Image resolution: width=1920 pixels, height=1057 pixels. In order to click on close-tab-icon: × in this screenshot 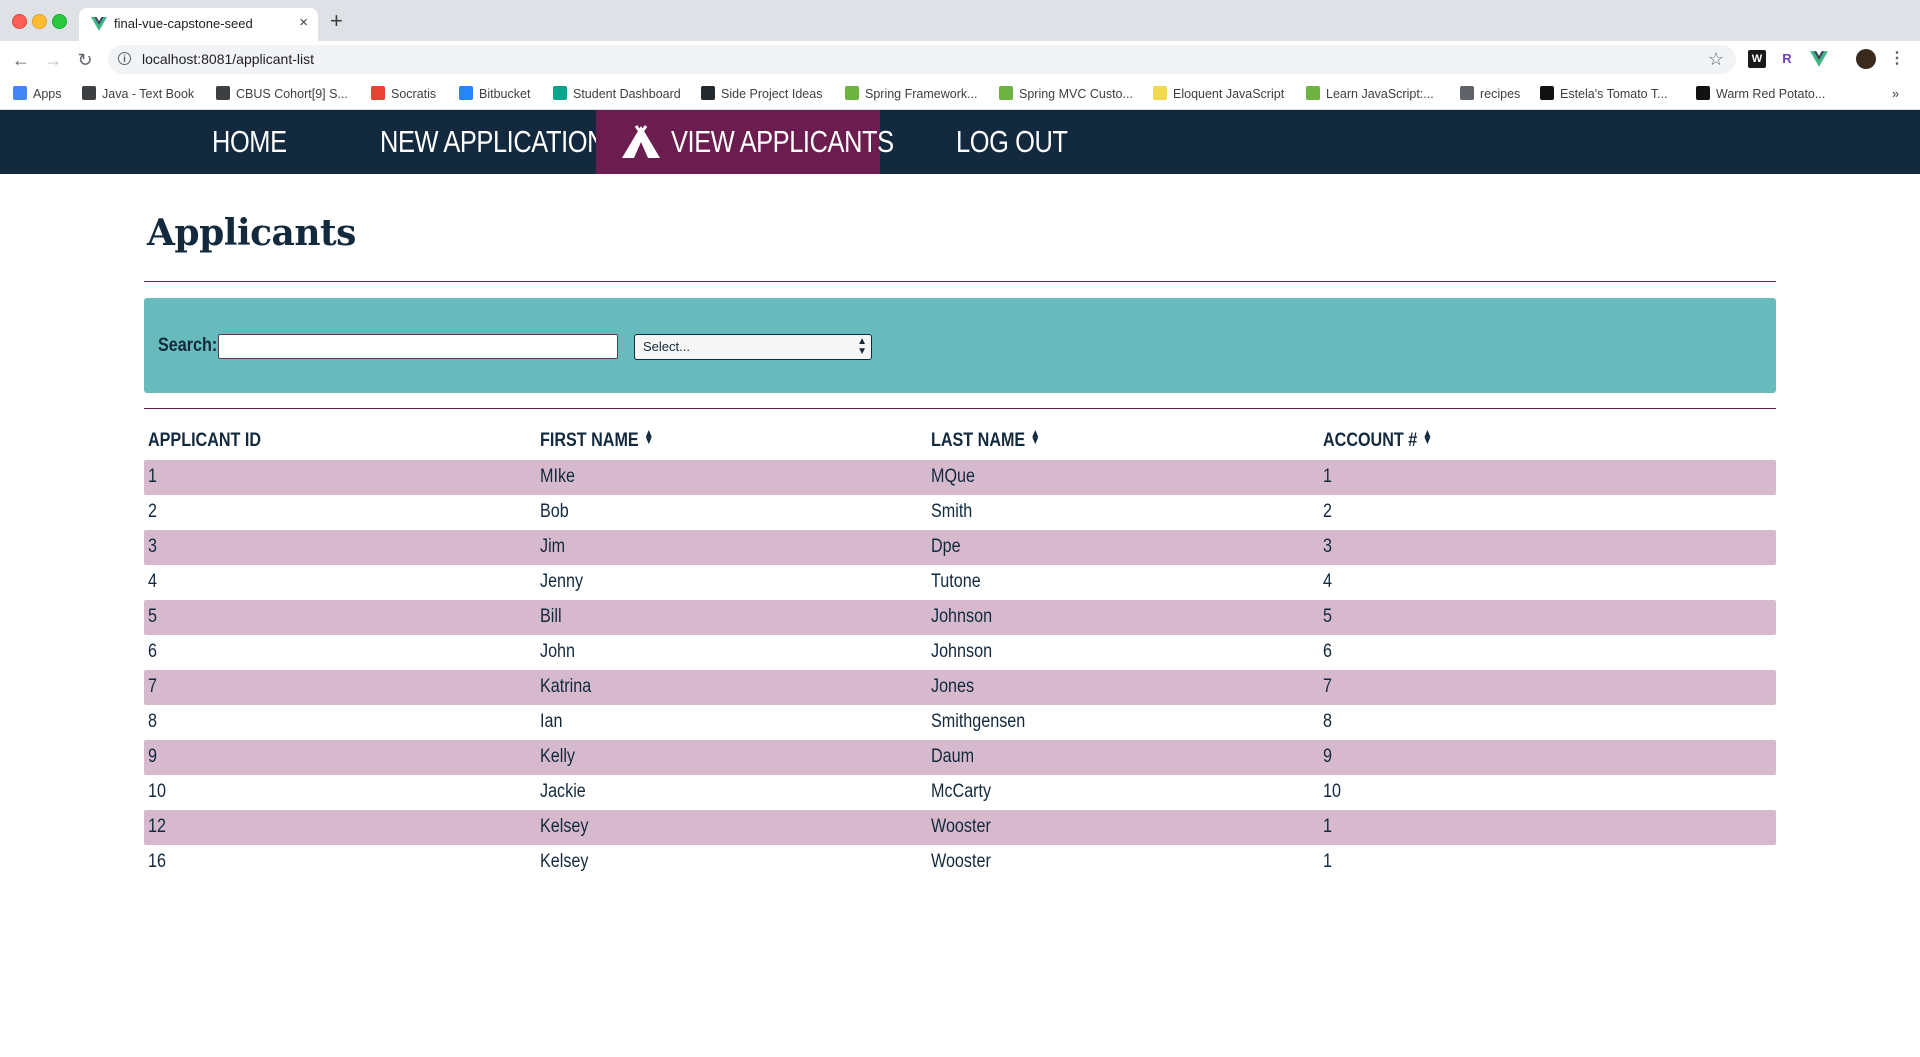, I will do `click(303, 23)`.